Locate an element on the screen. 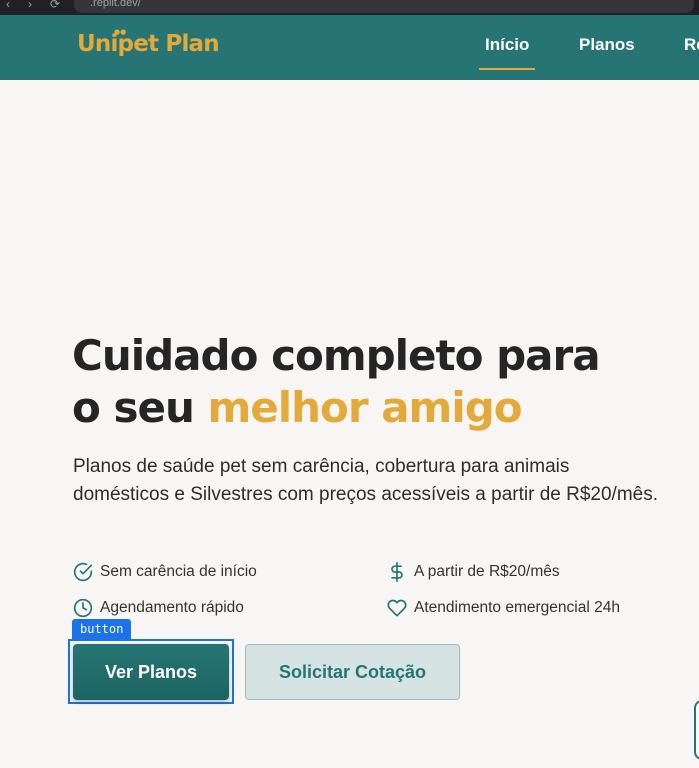 The height and width of the screenshot is (768, 699). hero-title: Cuidado completo para o seu melhor amigo is located at coordinates (372, 382).